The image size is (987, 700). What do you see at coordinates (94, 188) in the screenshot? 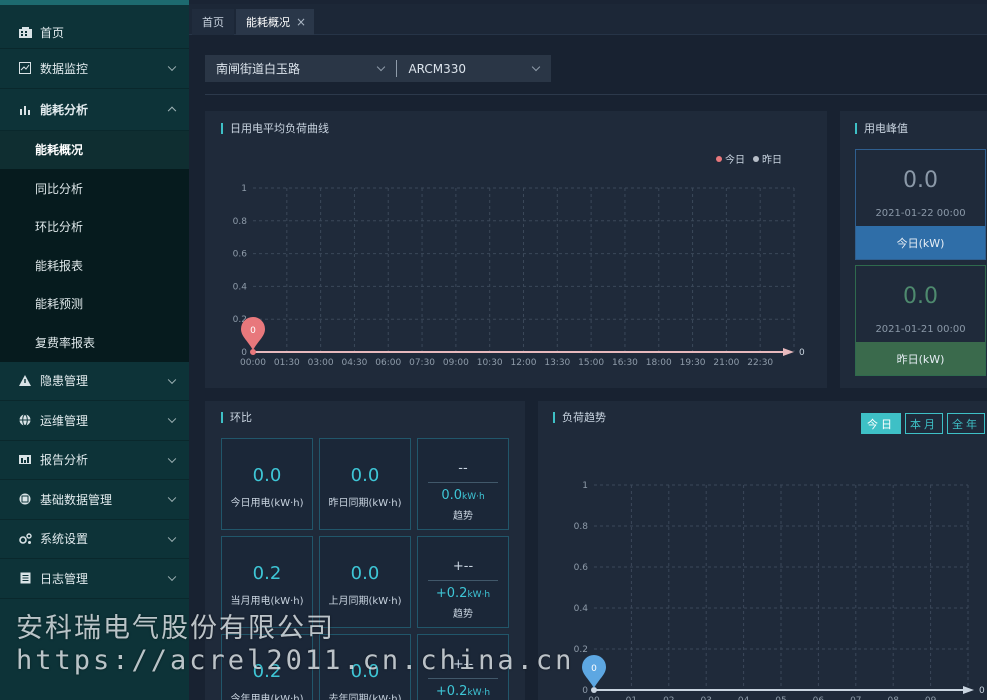
I see `sidebar-subitem-yoy: 同比分析` at bounding box center [94, 188].